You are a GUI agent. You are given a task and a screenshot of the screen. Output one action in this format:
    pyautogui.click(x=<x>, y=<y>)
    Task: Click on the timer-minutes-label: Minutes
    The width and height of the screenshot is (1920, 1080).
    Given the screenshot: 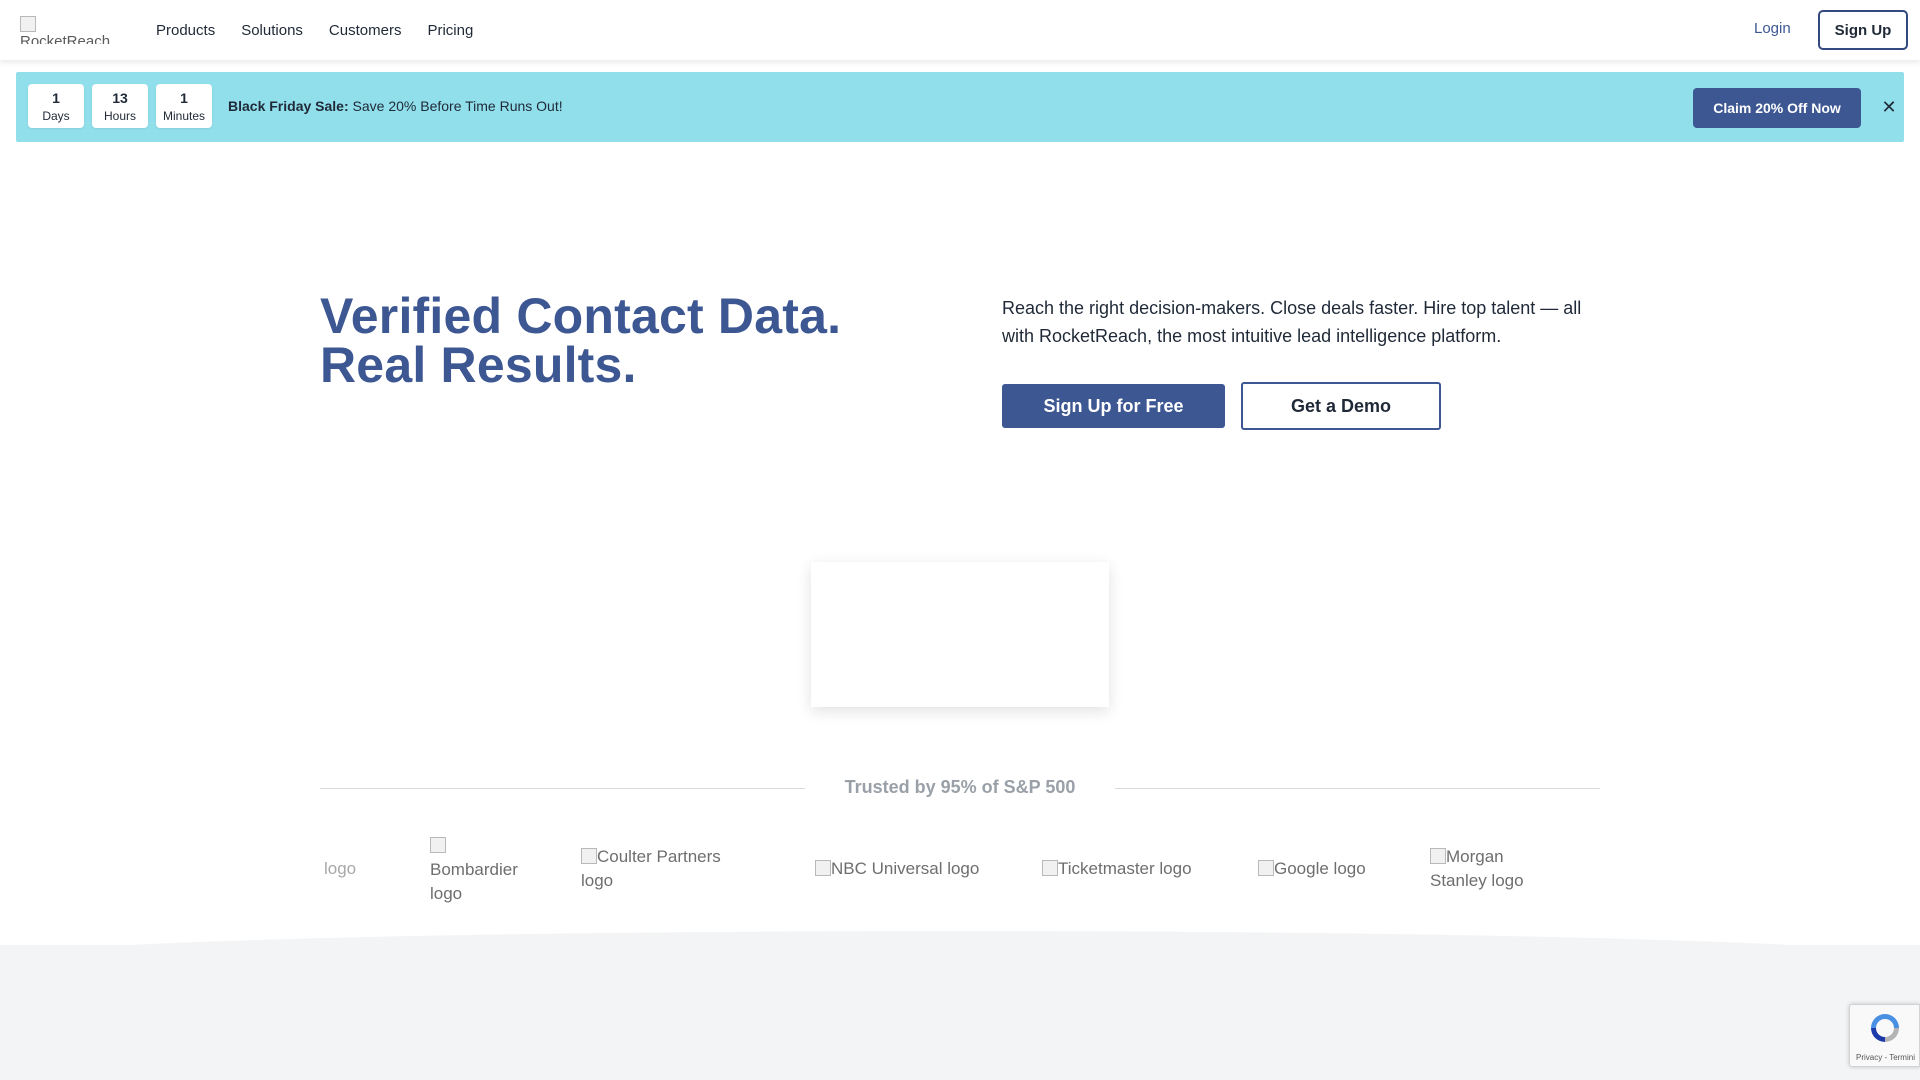 What is the action you would take?
    pyautogui.click(x=184, y=116)
    